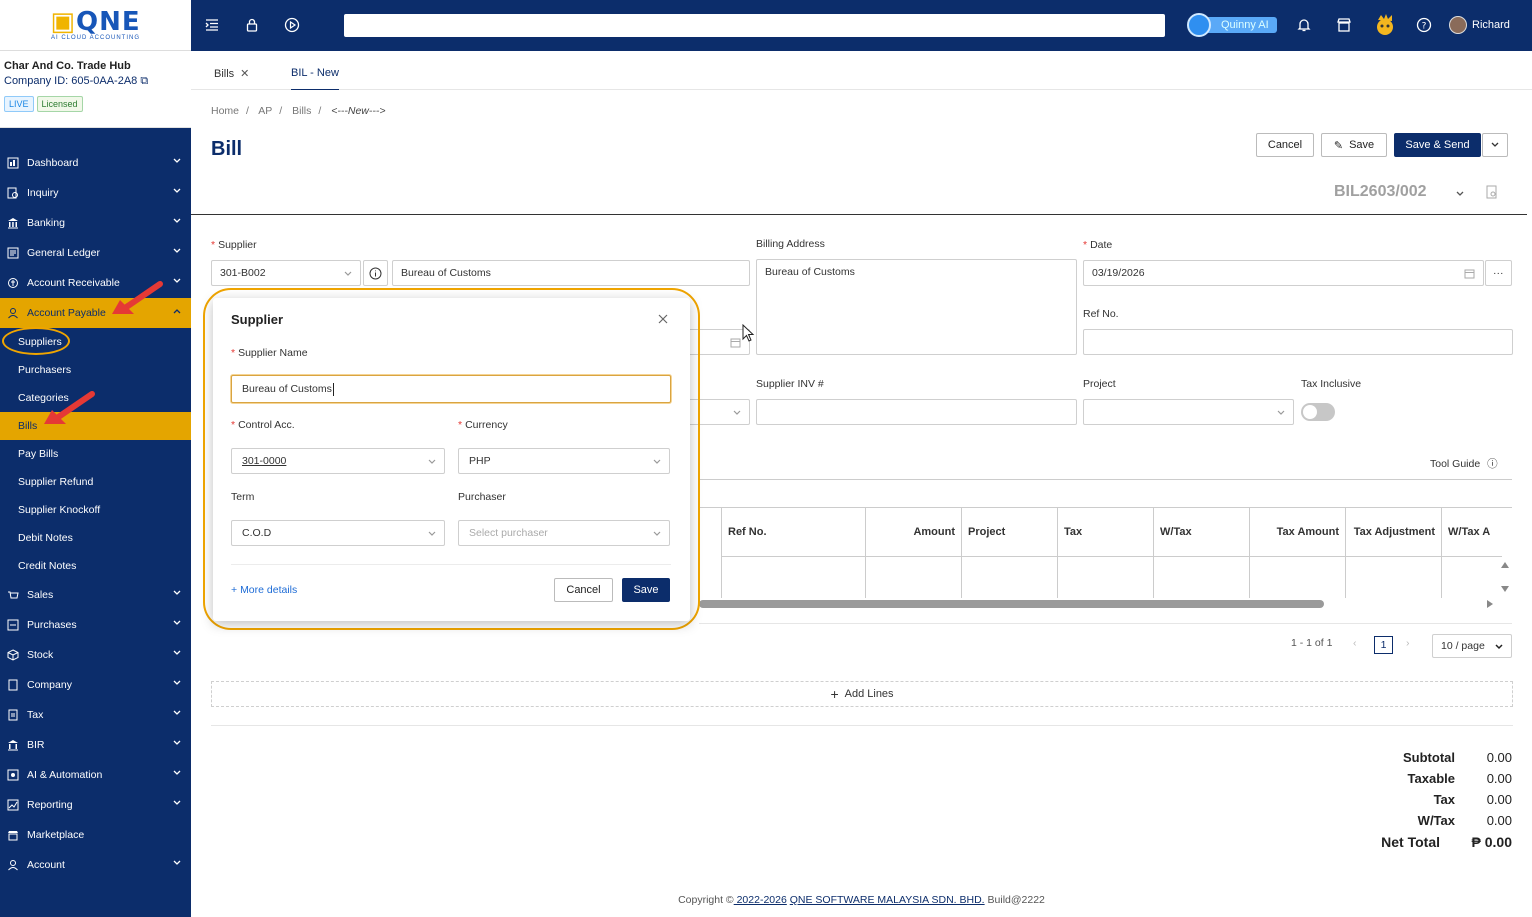 This screenshot has width=1532, height=917. What do you see at coordinates (95, 482) in the screenshot?
I see `sub-supplier-refund: Supplier Refund` at bounding box center [95, 482].